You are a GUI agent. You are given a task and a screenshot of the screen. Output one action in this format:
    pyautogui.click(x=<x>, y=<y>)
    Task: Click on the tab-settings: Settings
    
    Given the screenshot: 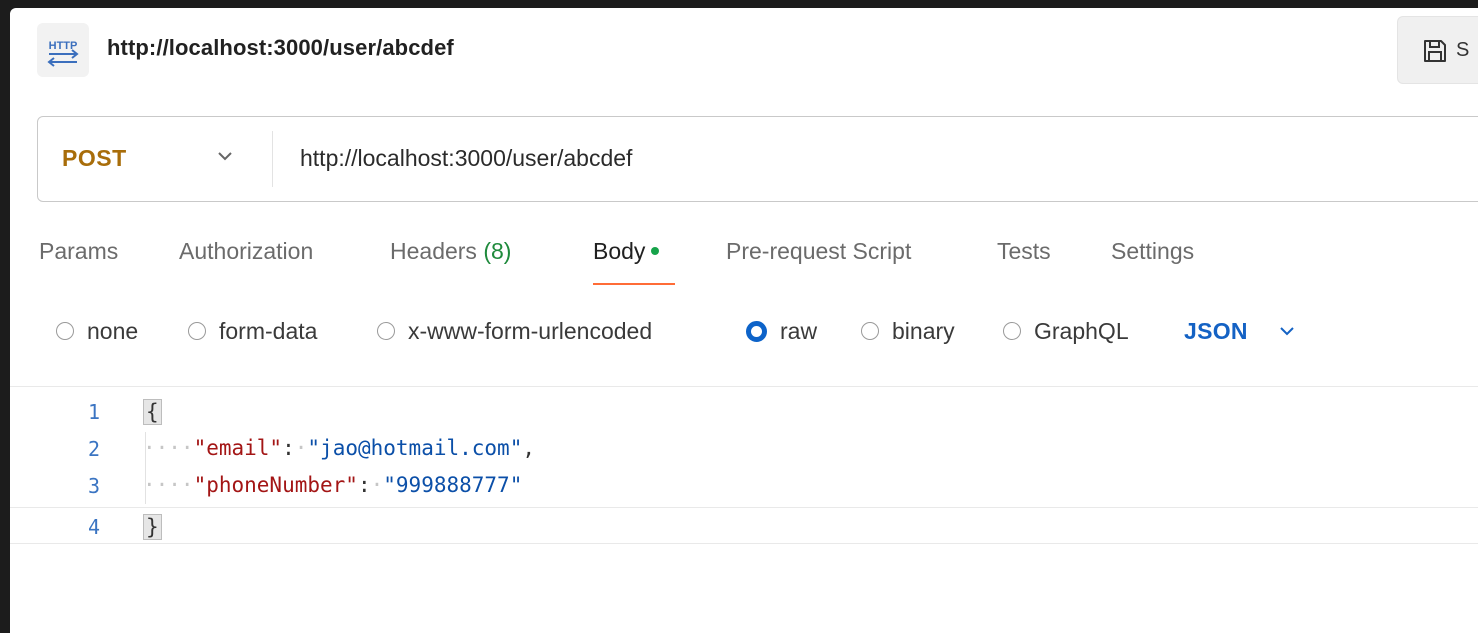 What is the action you would take?
    pyautogui.click(x=1152, y=251)
    